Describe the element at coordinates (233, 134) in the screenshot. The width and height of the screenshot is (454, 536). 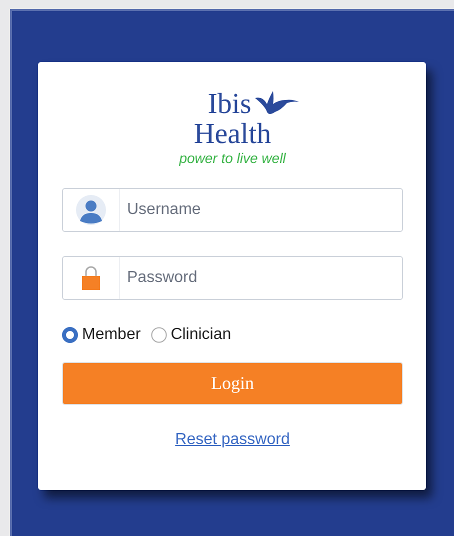
I see `logo-text: Health` at that location.